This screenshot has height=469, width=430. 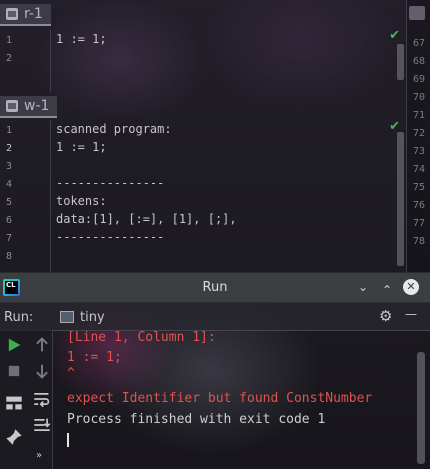 I want to click on editor-tab-r1: r-1, so click(x=25, y=15).